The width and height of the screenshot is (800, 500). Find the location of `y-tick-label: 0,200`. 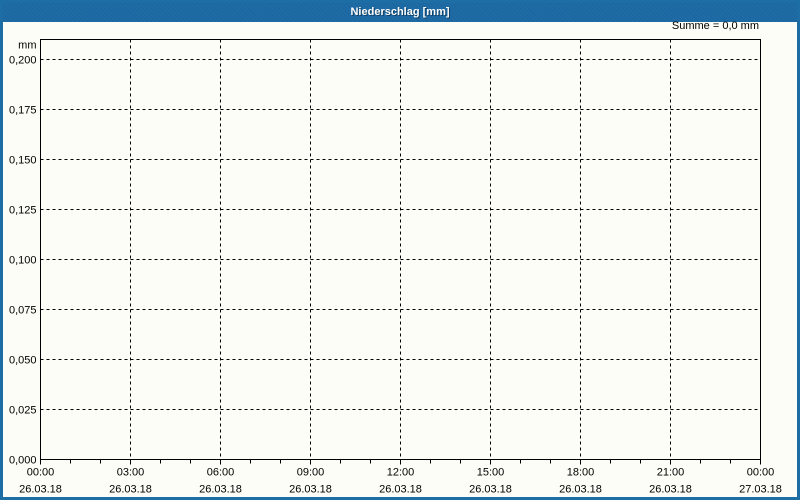

y-tick-label: 0,200 is located at coordinates (23, 61).